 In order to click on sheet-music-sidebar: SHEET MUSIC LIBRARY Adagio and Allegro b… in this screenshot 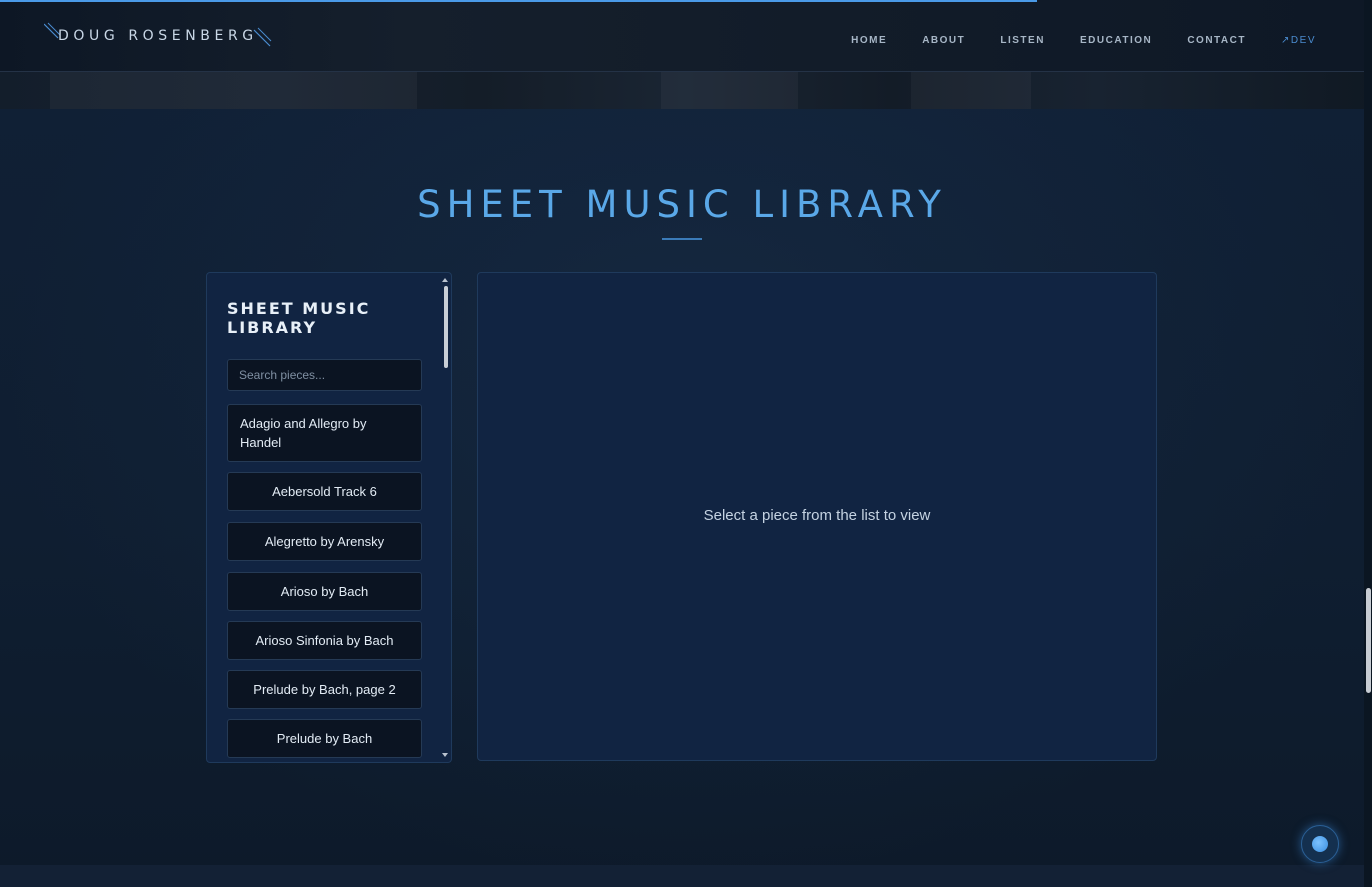, I will do `click(329, 517)`.